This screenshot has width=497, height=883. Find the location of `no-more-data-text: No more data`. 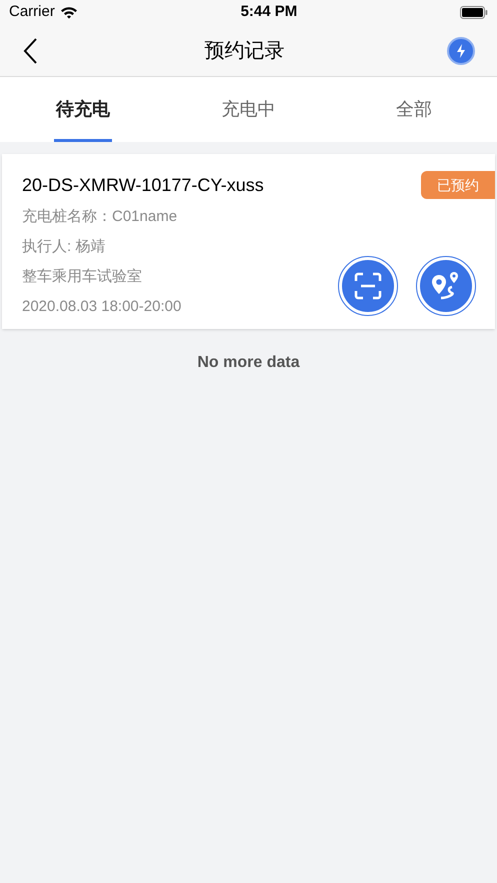

no-more-data-text: No more data is located at coordinates (248, 363).